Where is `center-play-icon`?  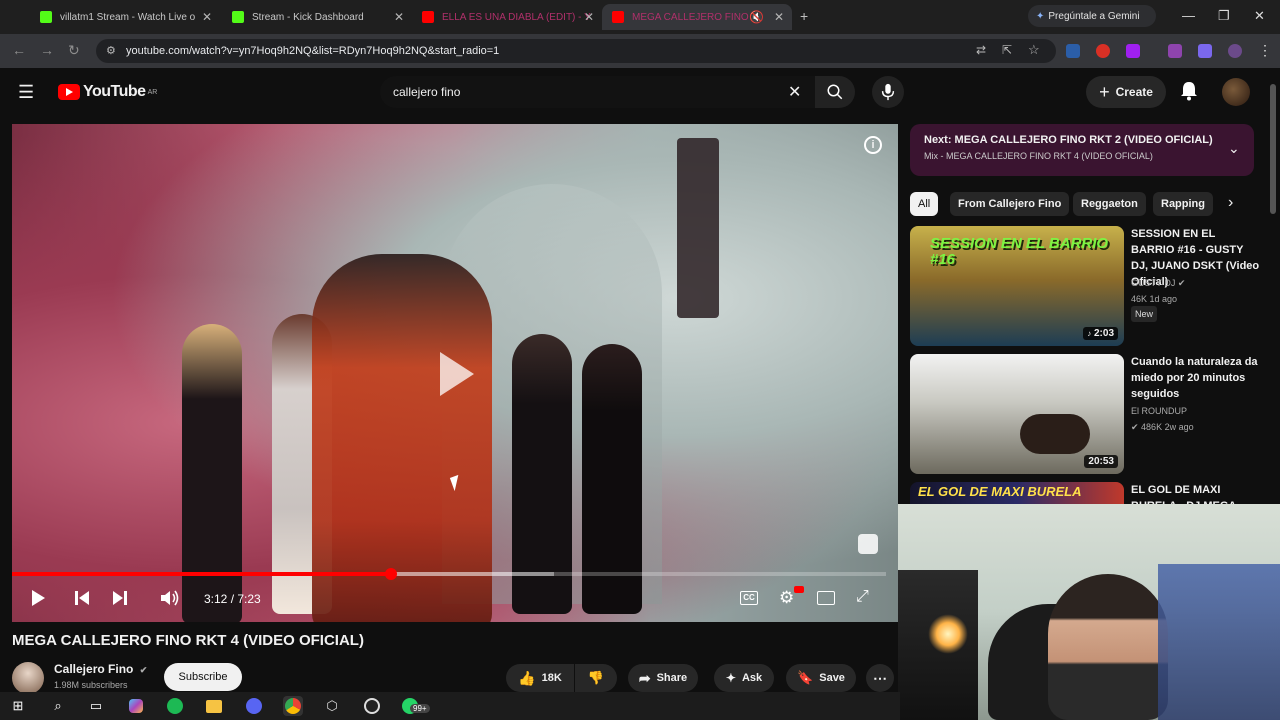 center-play-icon is located at coordinates (457, 374).